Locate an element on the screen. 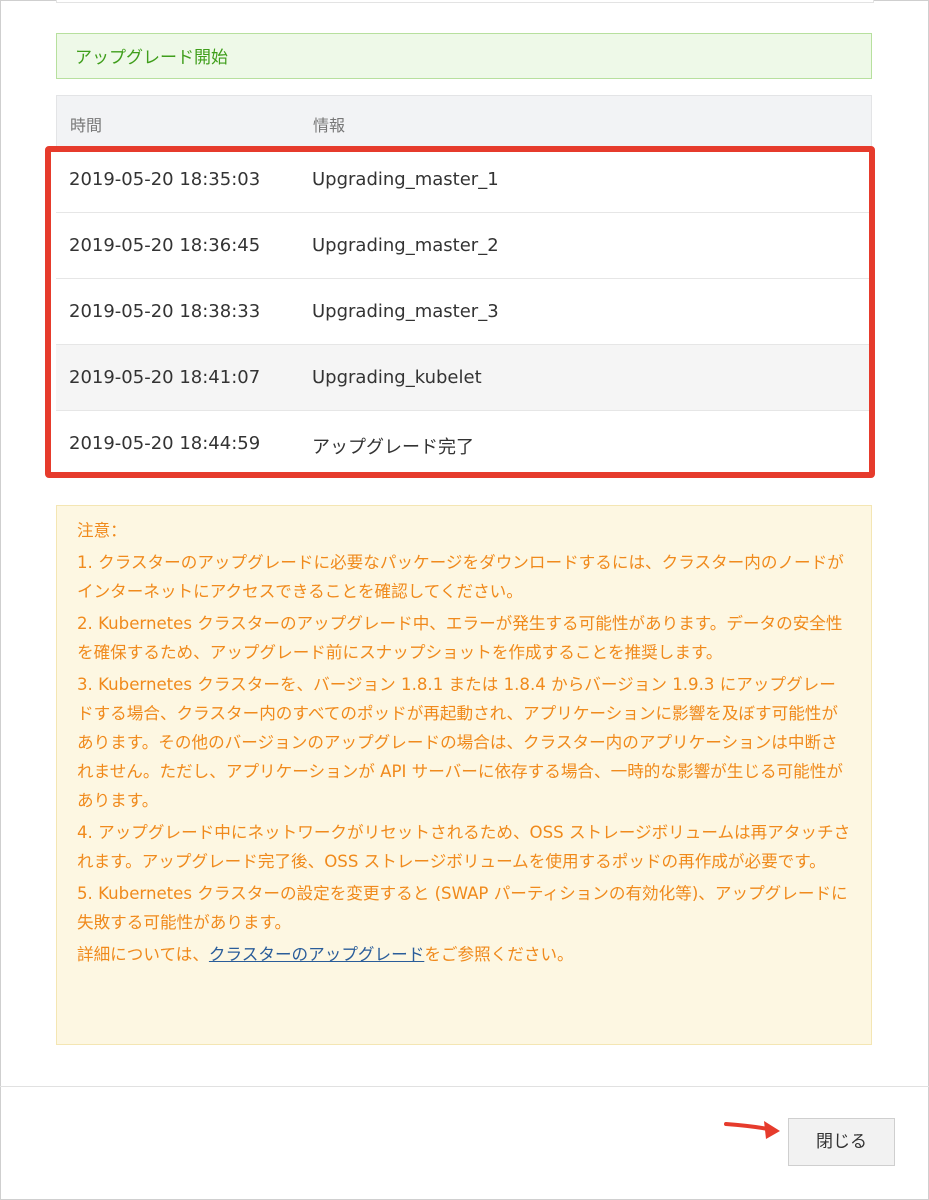  upgrade-start-banner: アップグレード開始 is located at coordinates (464, 56).